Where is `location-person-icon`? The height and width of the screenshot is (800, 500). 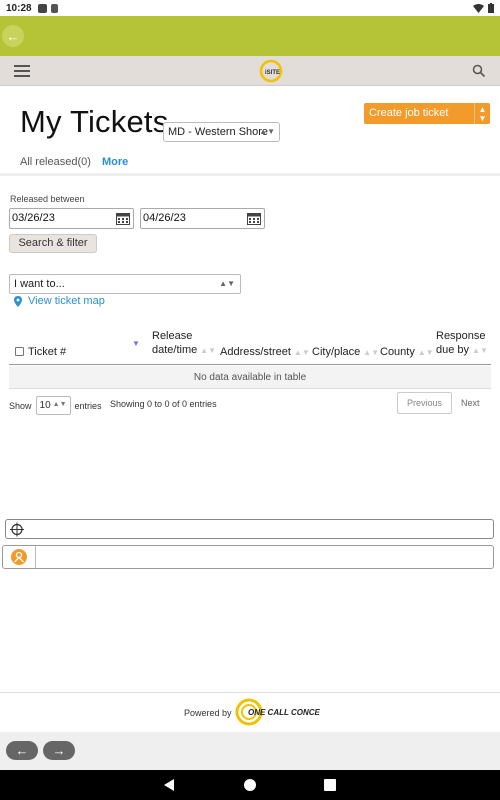
location-person-icon is located at coordinates (19, 557).